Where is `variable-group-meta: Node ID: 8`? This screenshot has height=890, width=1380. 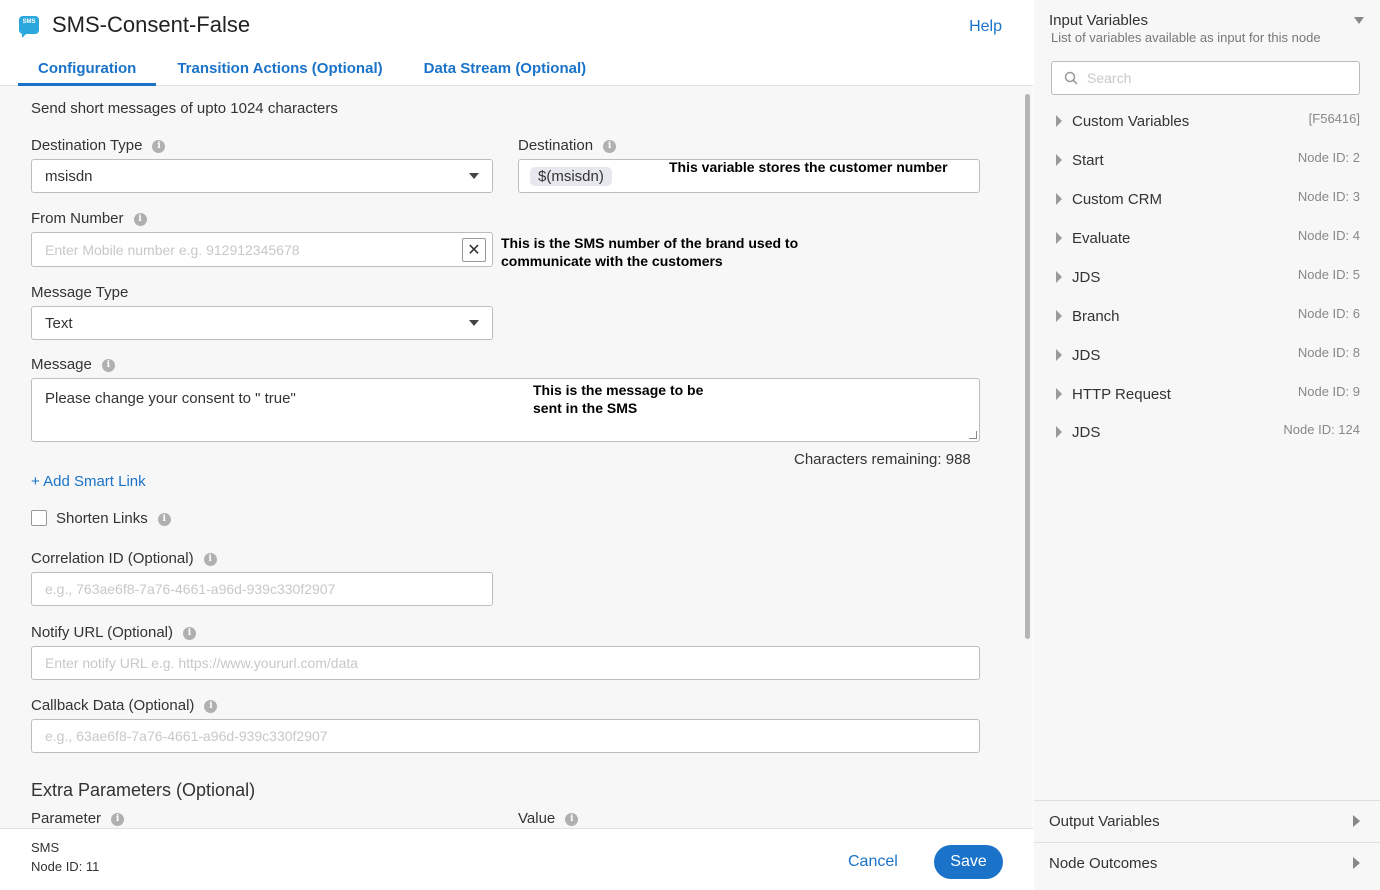
variable-group-meta: Node ID: 8 is located at coordinates (1328, 352).